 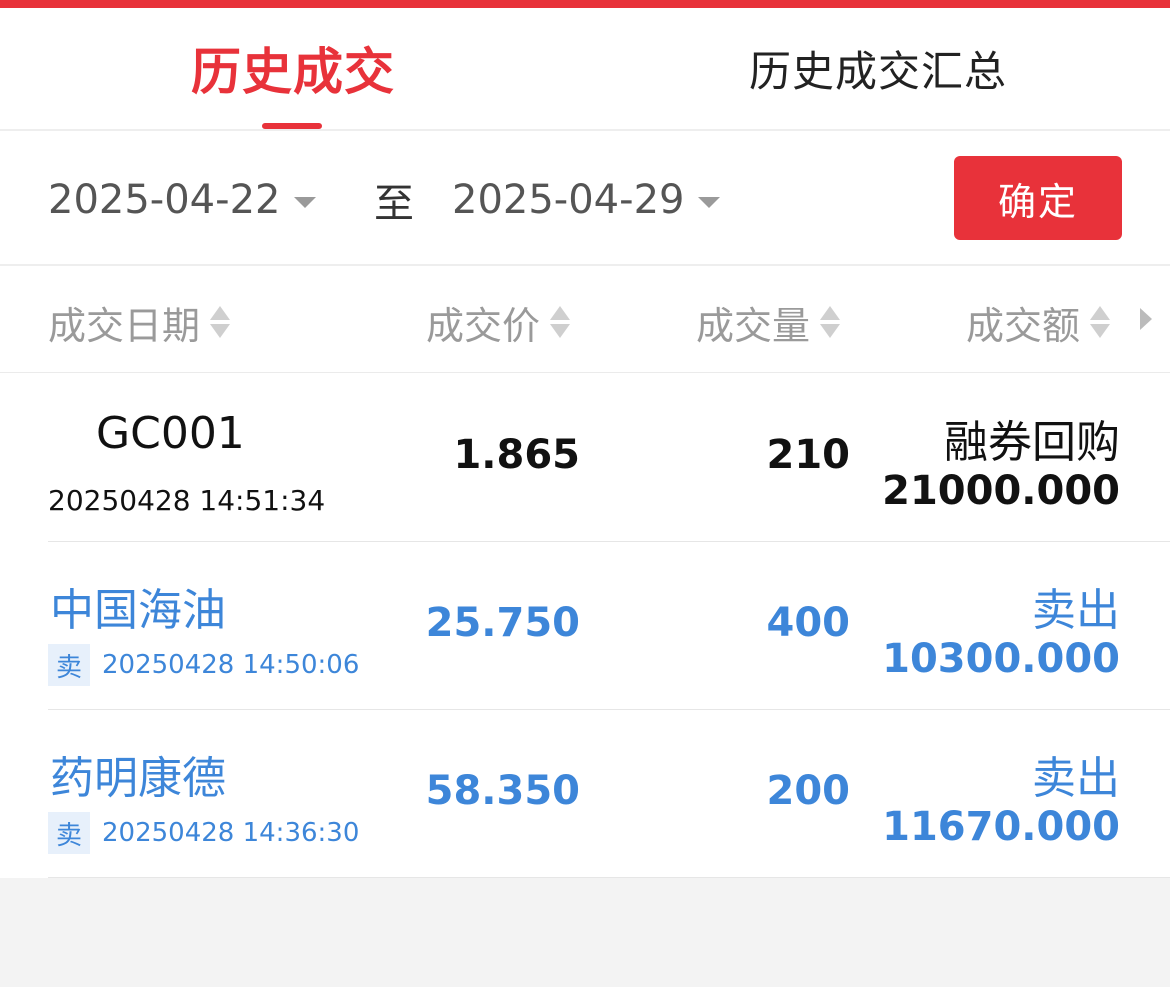 I want to click on column-header-price-label: 成交价, so click(x=483, y=325).